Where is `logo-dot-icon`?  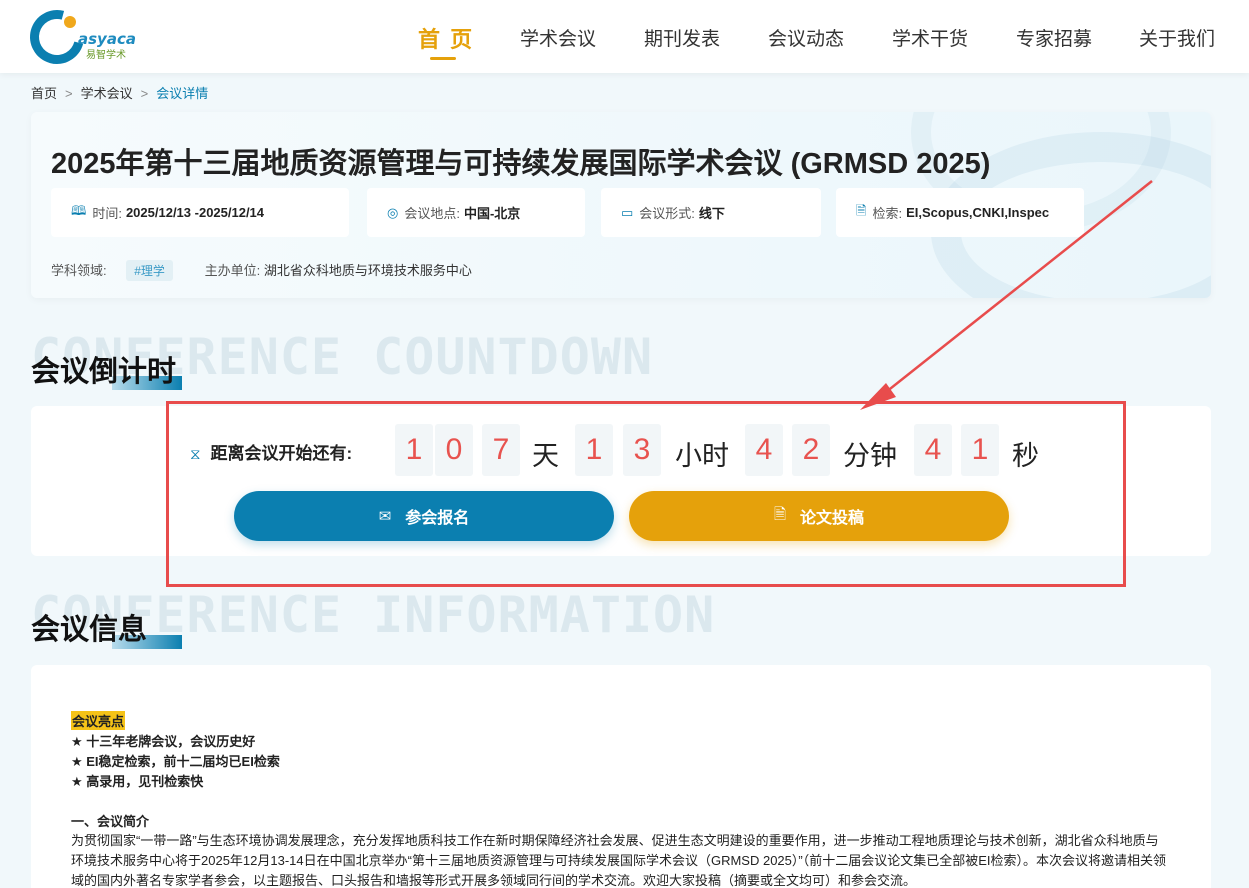
logo-dot-icon is located at coordinates (70, 22).